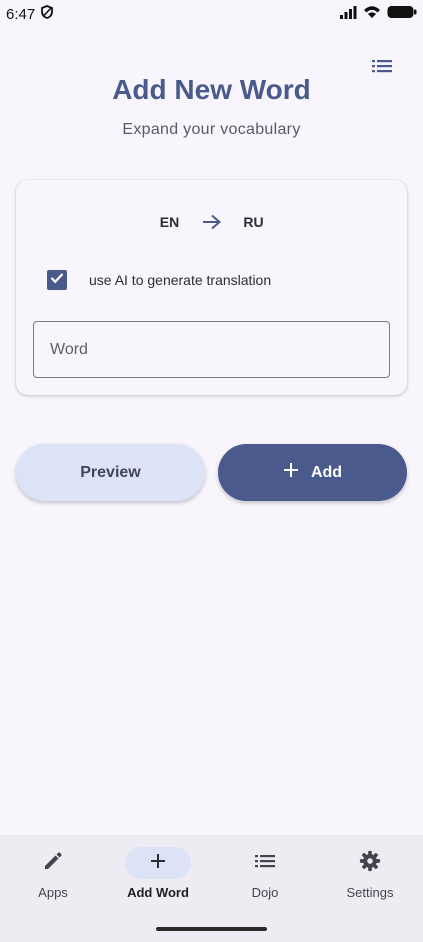  I want to click on pencil-icon, so click(53, 863).